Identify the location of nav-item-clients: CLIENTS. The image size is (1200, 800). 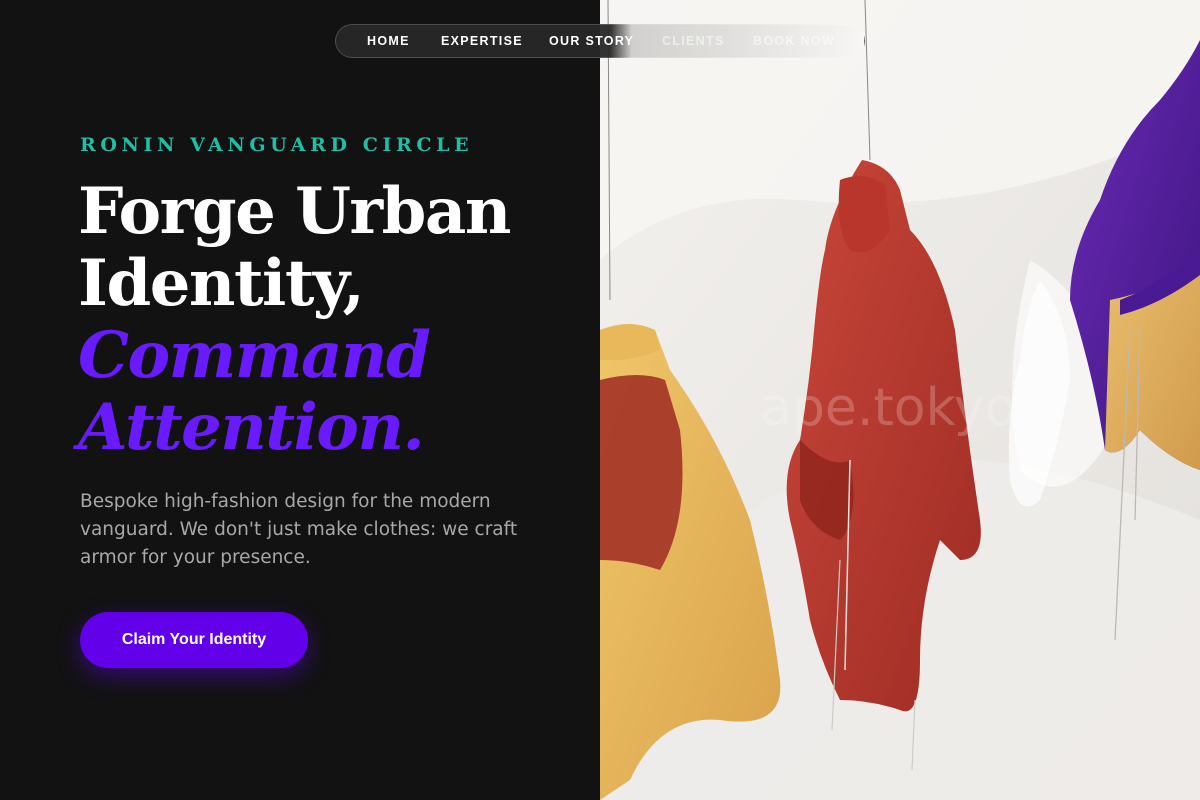
(693, 41).